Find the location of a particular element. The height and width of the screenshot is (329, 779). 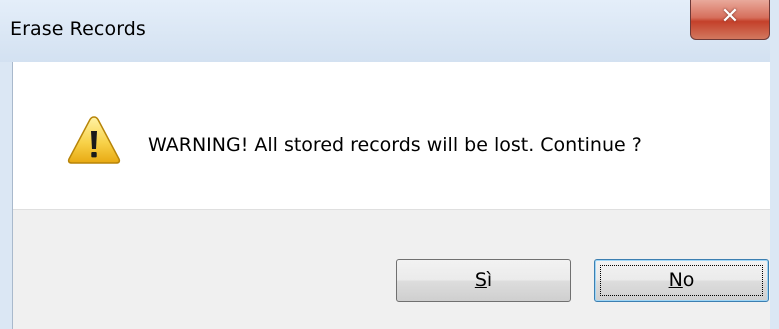

yes-button: Sì is located at coordinates (483, 280).